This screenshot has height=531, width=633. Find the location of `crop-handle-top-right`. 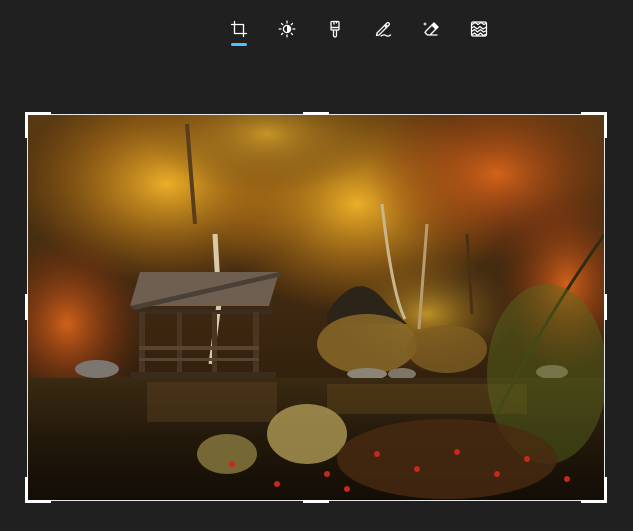

crop-handle-top-right is located at coordinates (594, 125).